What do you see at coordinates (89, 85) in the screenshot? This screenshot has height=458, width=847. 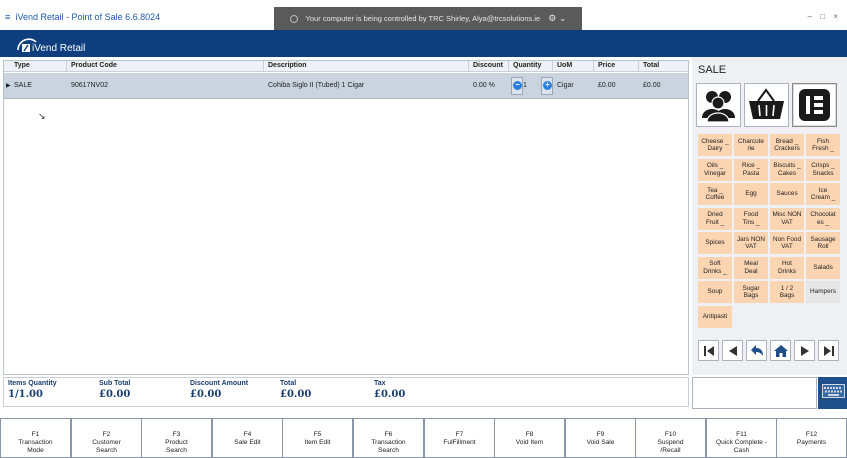 I see `cell-product-code: 90617NV02` at bounding box center [89, 85].